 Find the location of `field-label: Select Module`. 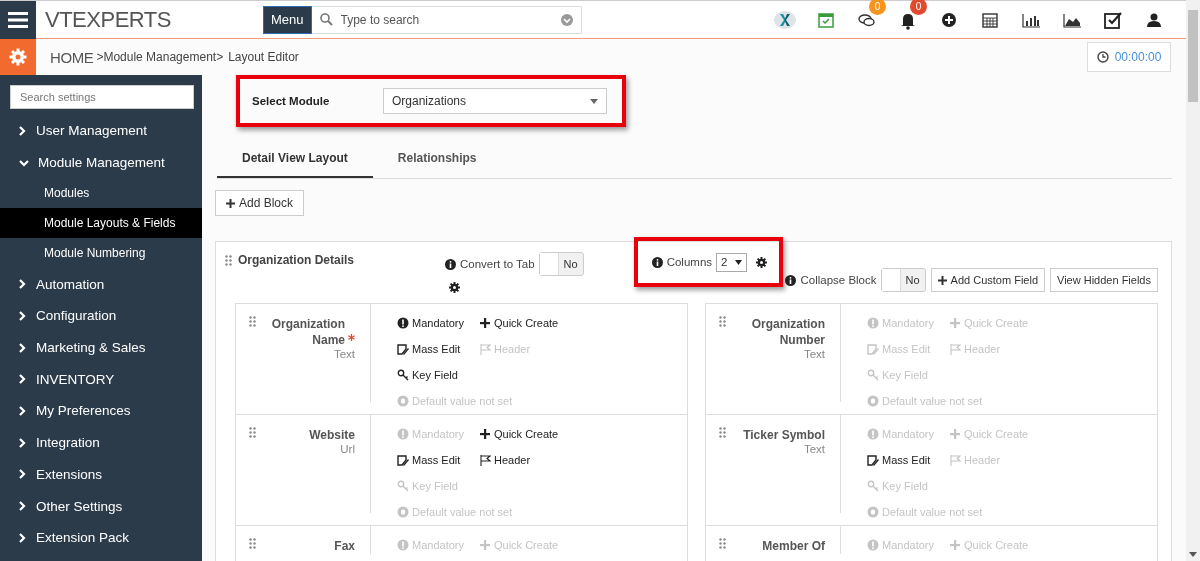

field-label: Select Module is located at coordinates (291, 101).